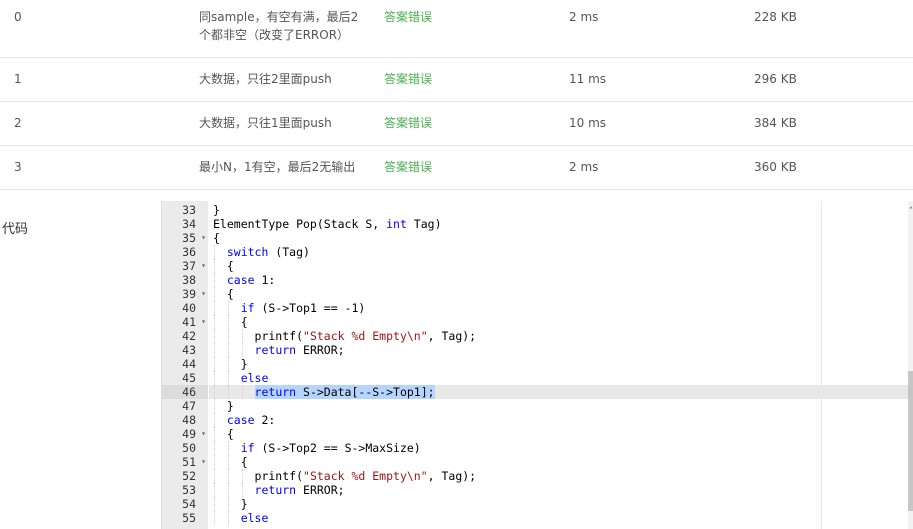 The height and width of the screenshot is (529, 913). I want to click on code-line-text: return S->Data[--S->Top1];, so click(324, 392).